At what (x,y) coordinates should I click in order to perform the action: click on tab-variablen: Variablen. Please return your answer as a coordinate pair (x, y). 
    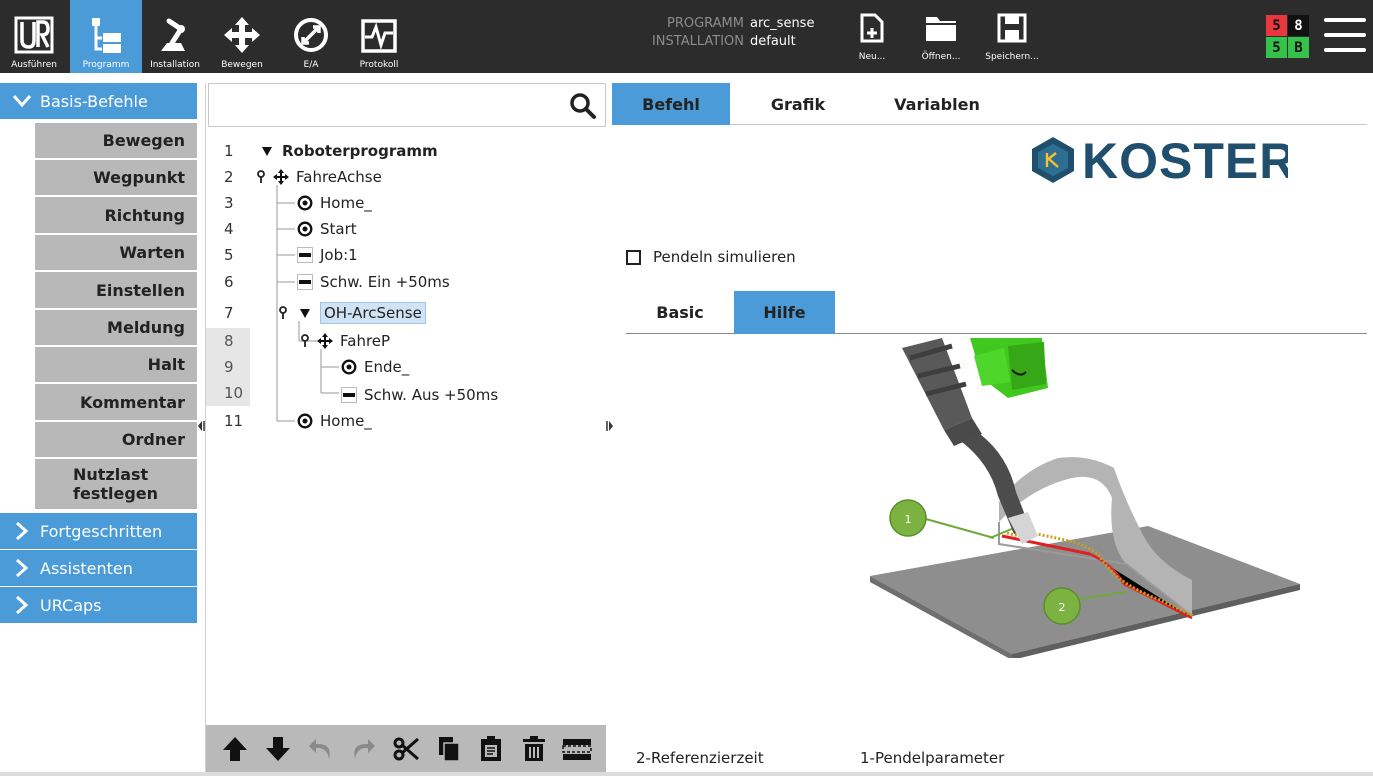
    Looking at the image, I should click on (937, 104).